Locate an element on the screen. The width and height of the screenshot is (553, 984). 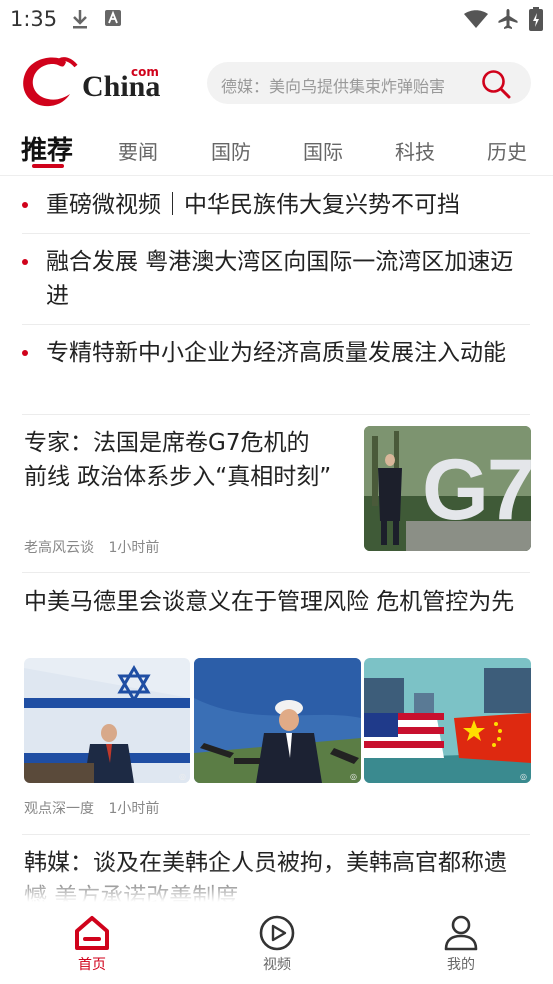
status-time: 1:35 is located at coordinates (34, 19).